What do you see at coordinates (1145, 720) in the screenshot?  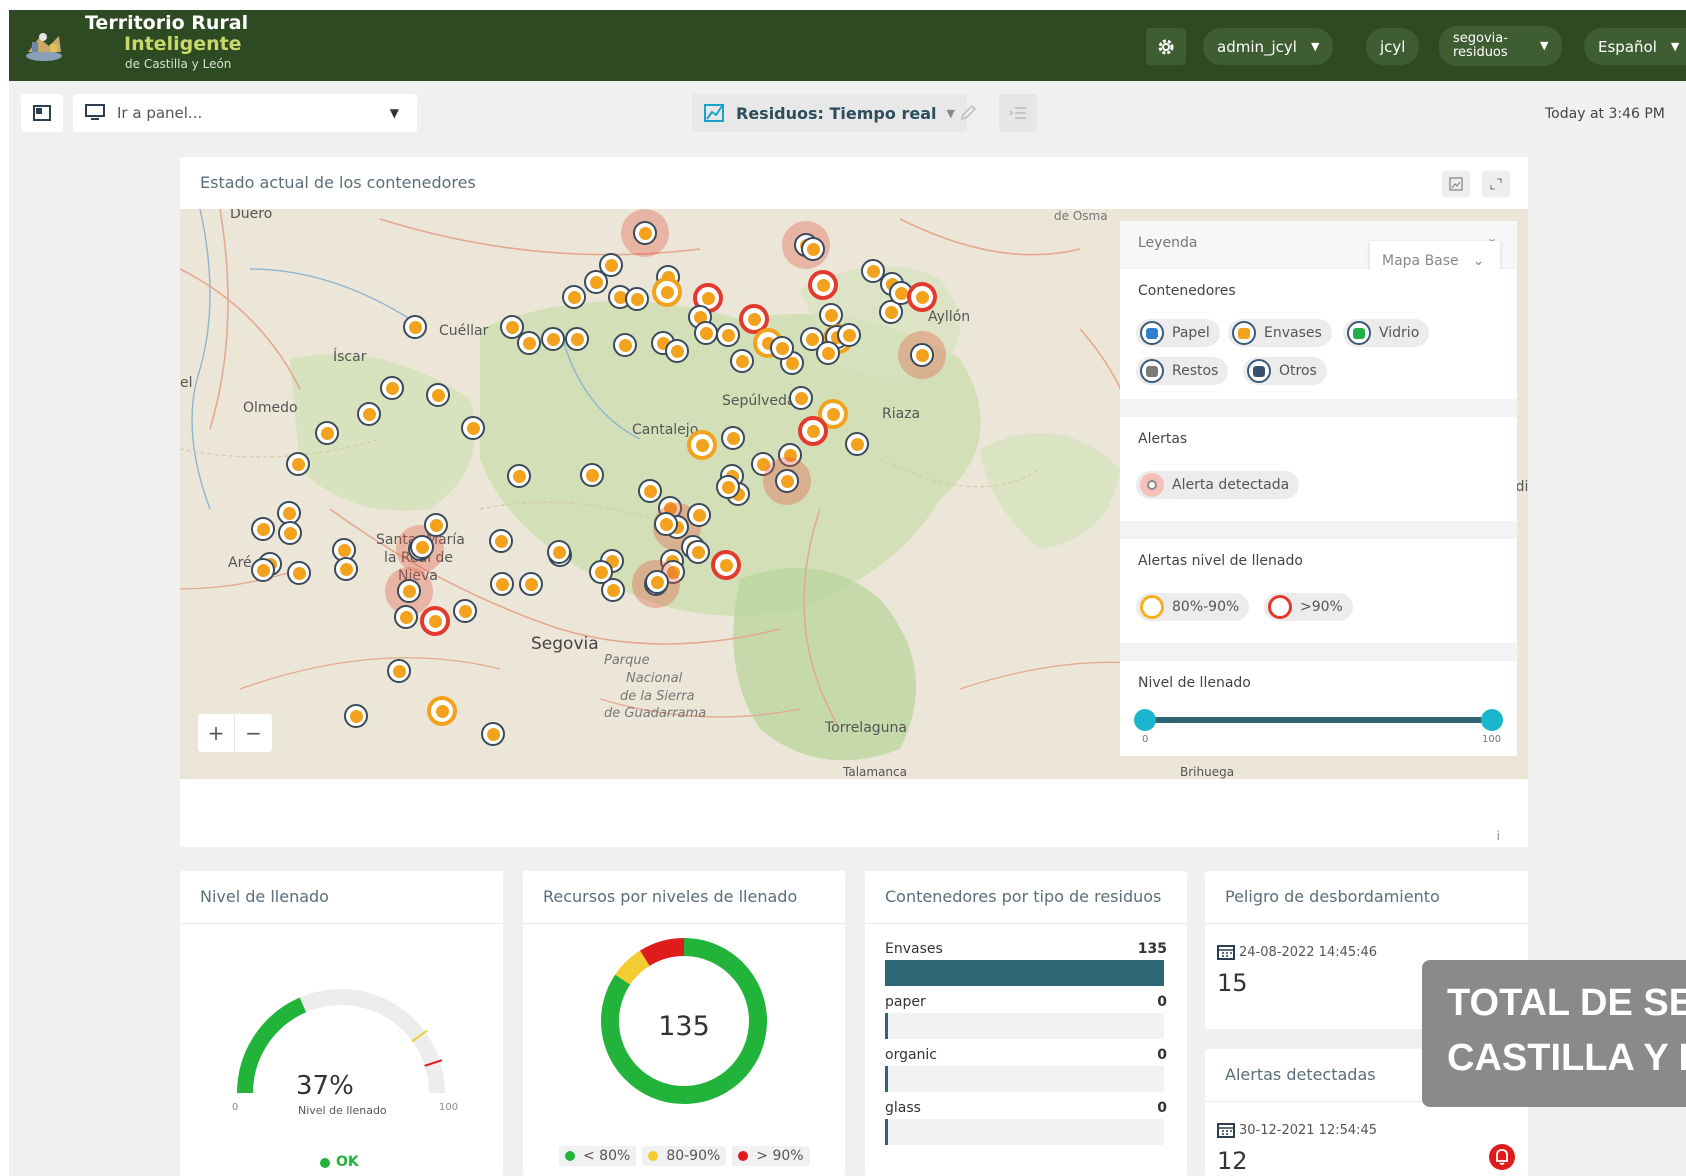 I see `fill-slider-min-handle` at bounding box center [1145, 720].